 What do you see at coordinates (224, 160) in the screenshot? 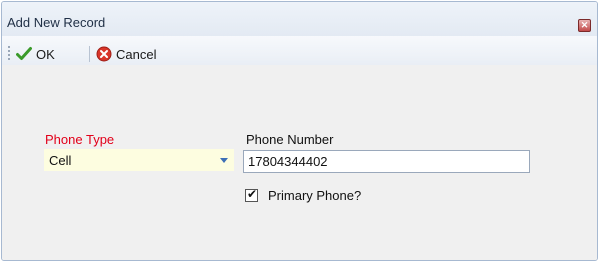
I see `chevron-down-icon` at bounding box center [224, 160].